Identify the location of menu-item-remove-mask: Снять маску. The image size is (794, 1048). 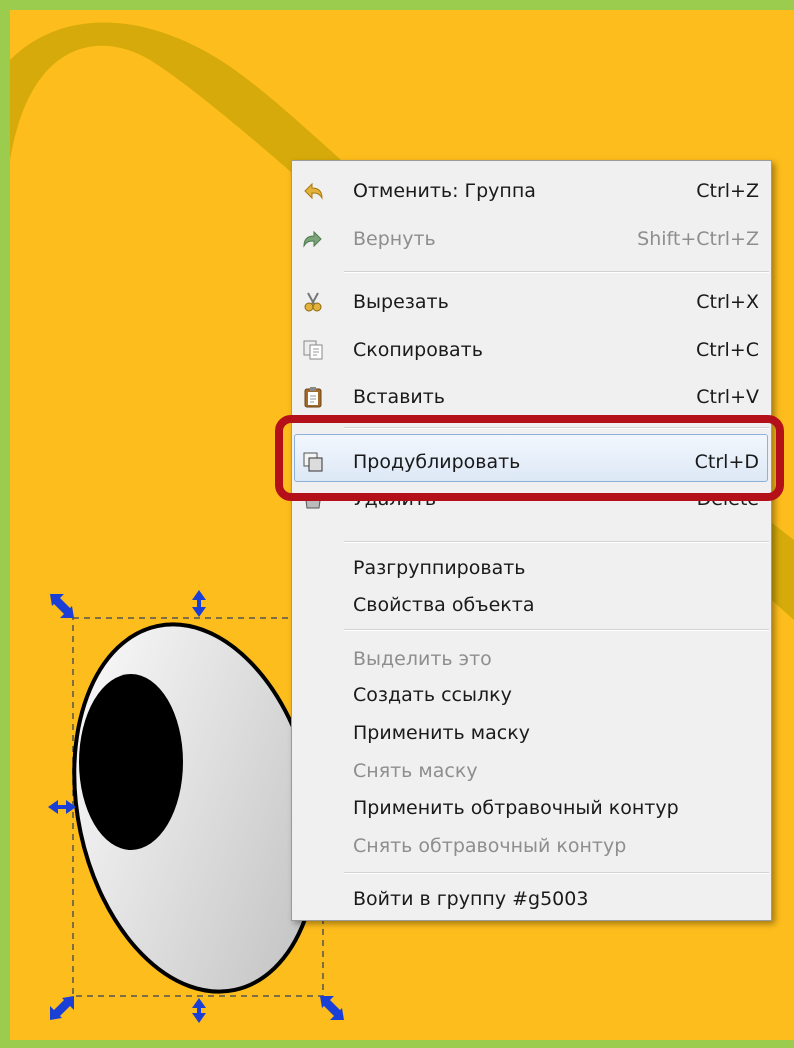
(531, 771).